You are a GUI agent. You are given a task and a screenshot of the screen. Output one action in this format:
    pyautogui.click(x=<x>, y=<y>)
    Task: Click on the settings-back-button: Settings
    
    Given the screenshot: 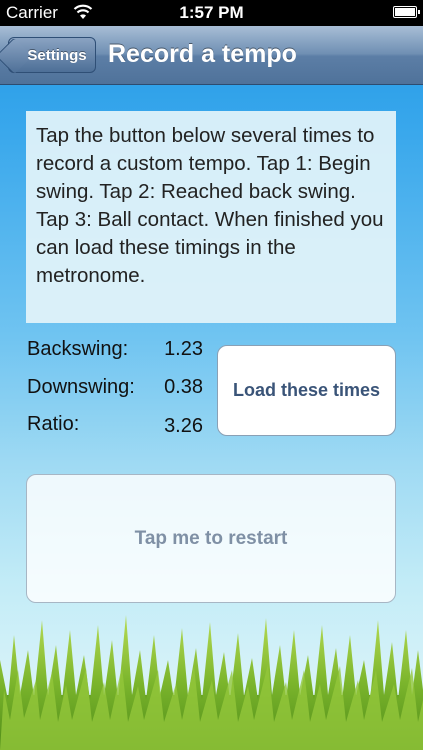 What is the action you would take?
    pyautogui.click(x=48, y=56)
    